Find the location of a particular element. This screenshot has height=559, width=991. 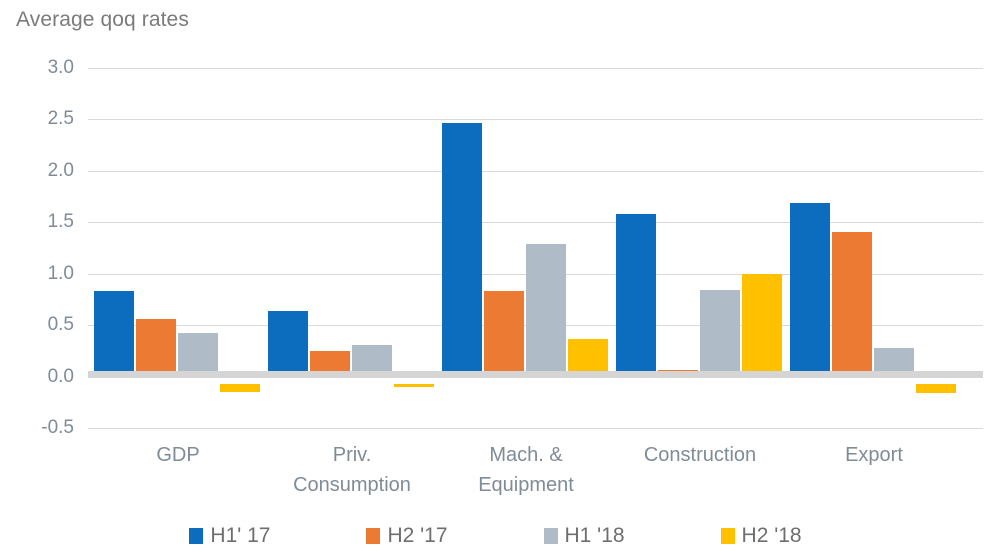

y-axis-tick-label: 1.0 is located at coordinates (60, 273).